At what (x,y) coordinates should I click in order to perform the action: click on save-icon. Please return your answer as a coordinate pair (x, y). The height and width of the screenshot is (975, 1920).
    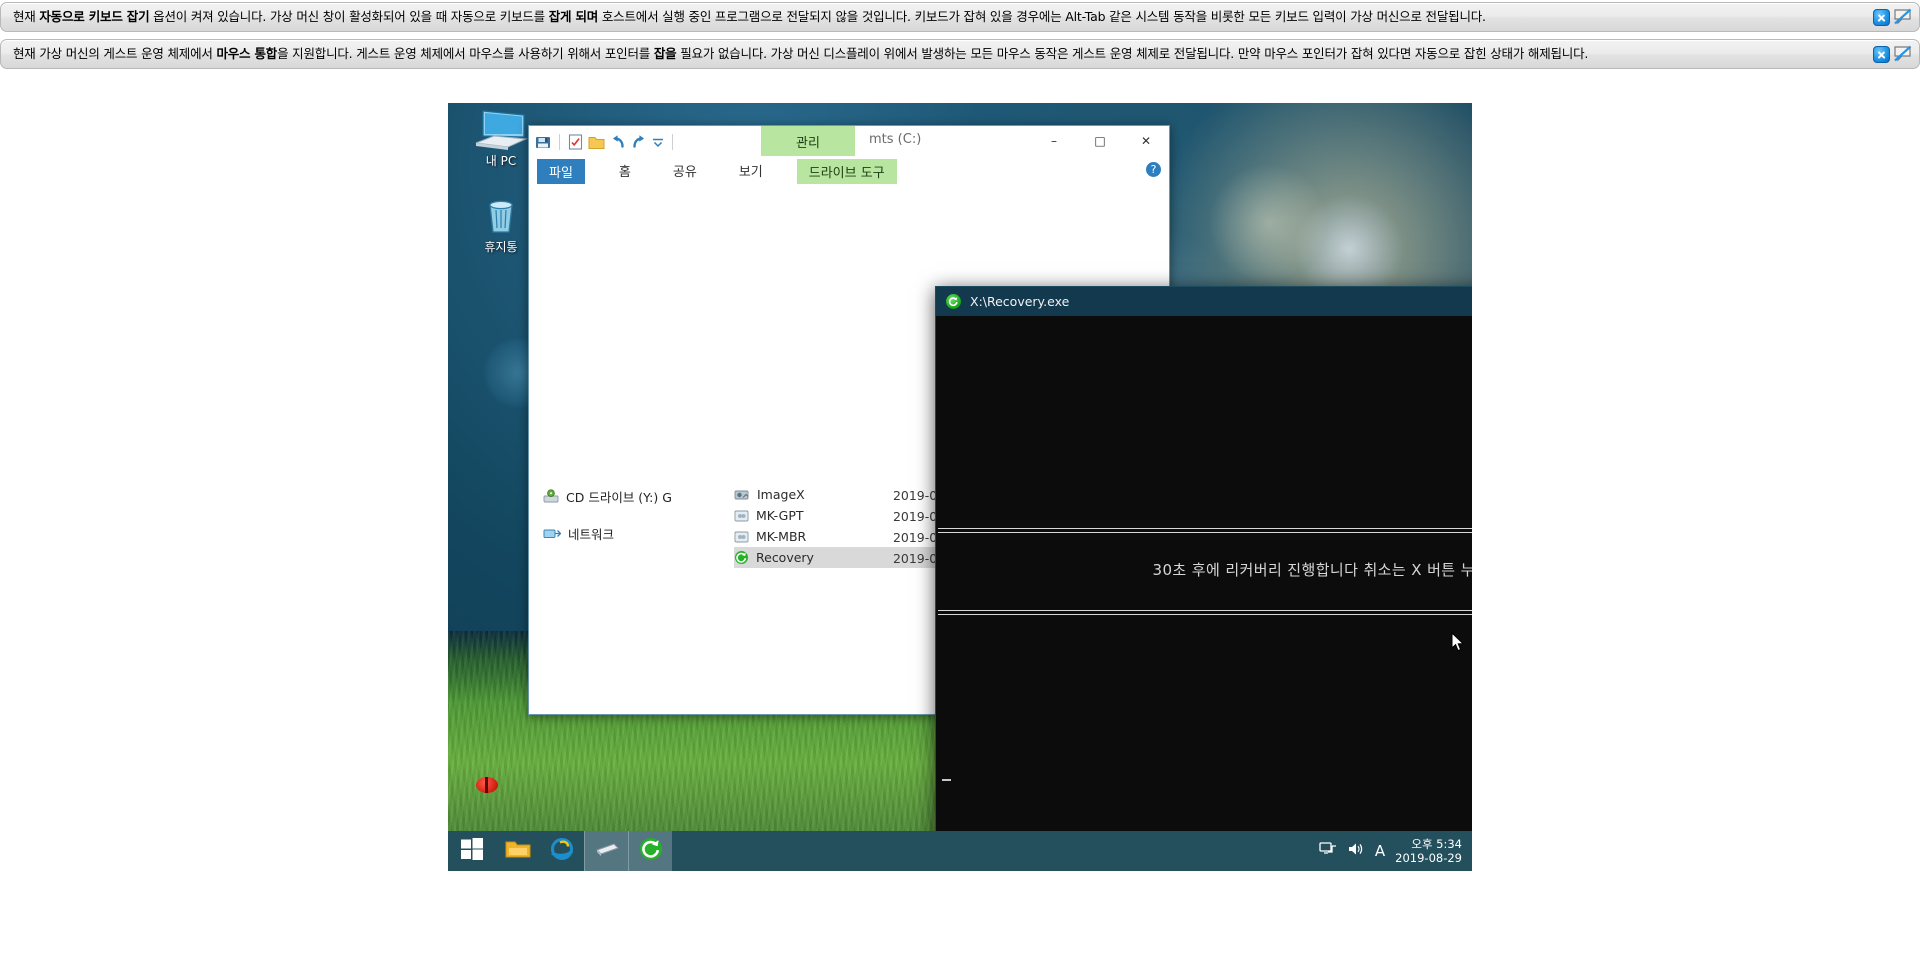
    Looking at the image, I should click on (543, 142).